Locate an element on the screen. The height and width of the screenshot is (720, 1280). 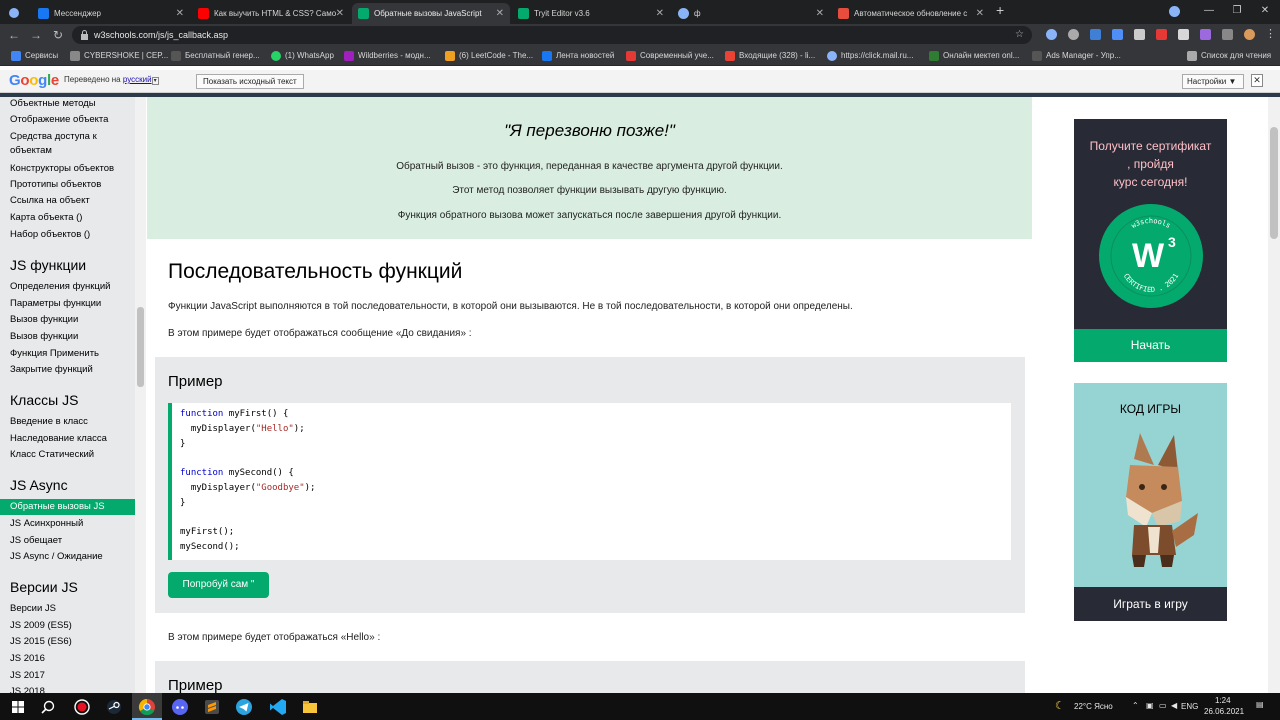
sidebar-item: Закрытие функций is located at coordinates (67, 369).